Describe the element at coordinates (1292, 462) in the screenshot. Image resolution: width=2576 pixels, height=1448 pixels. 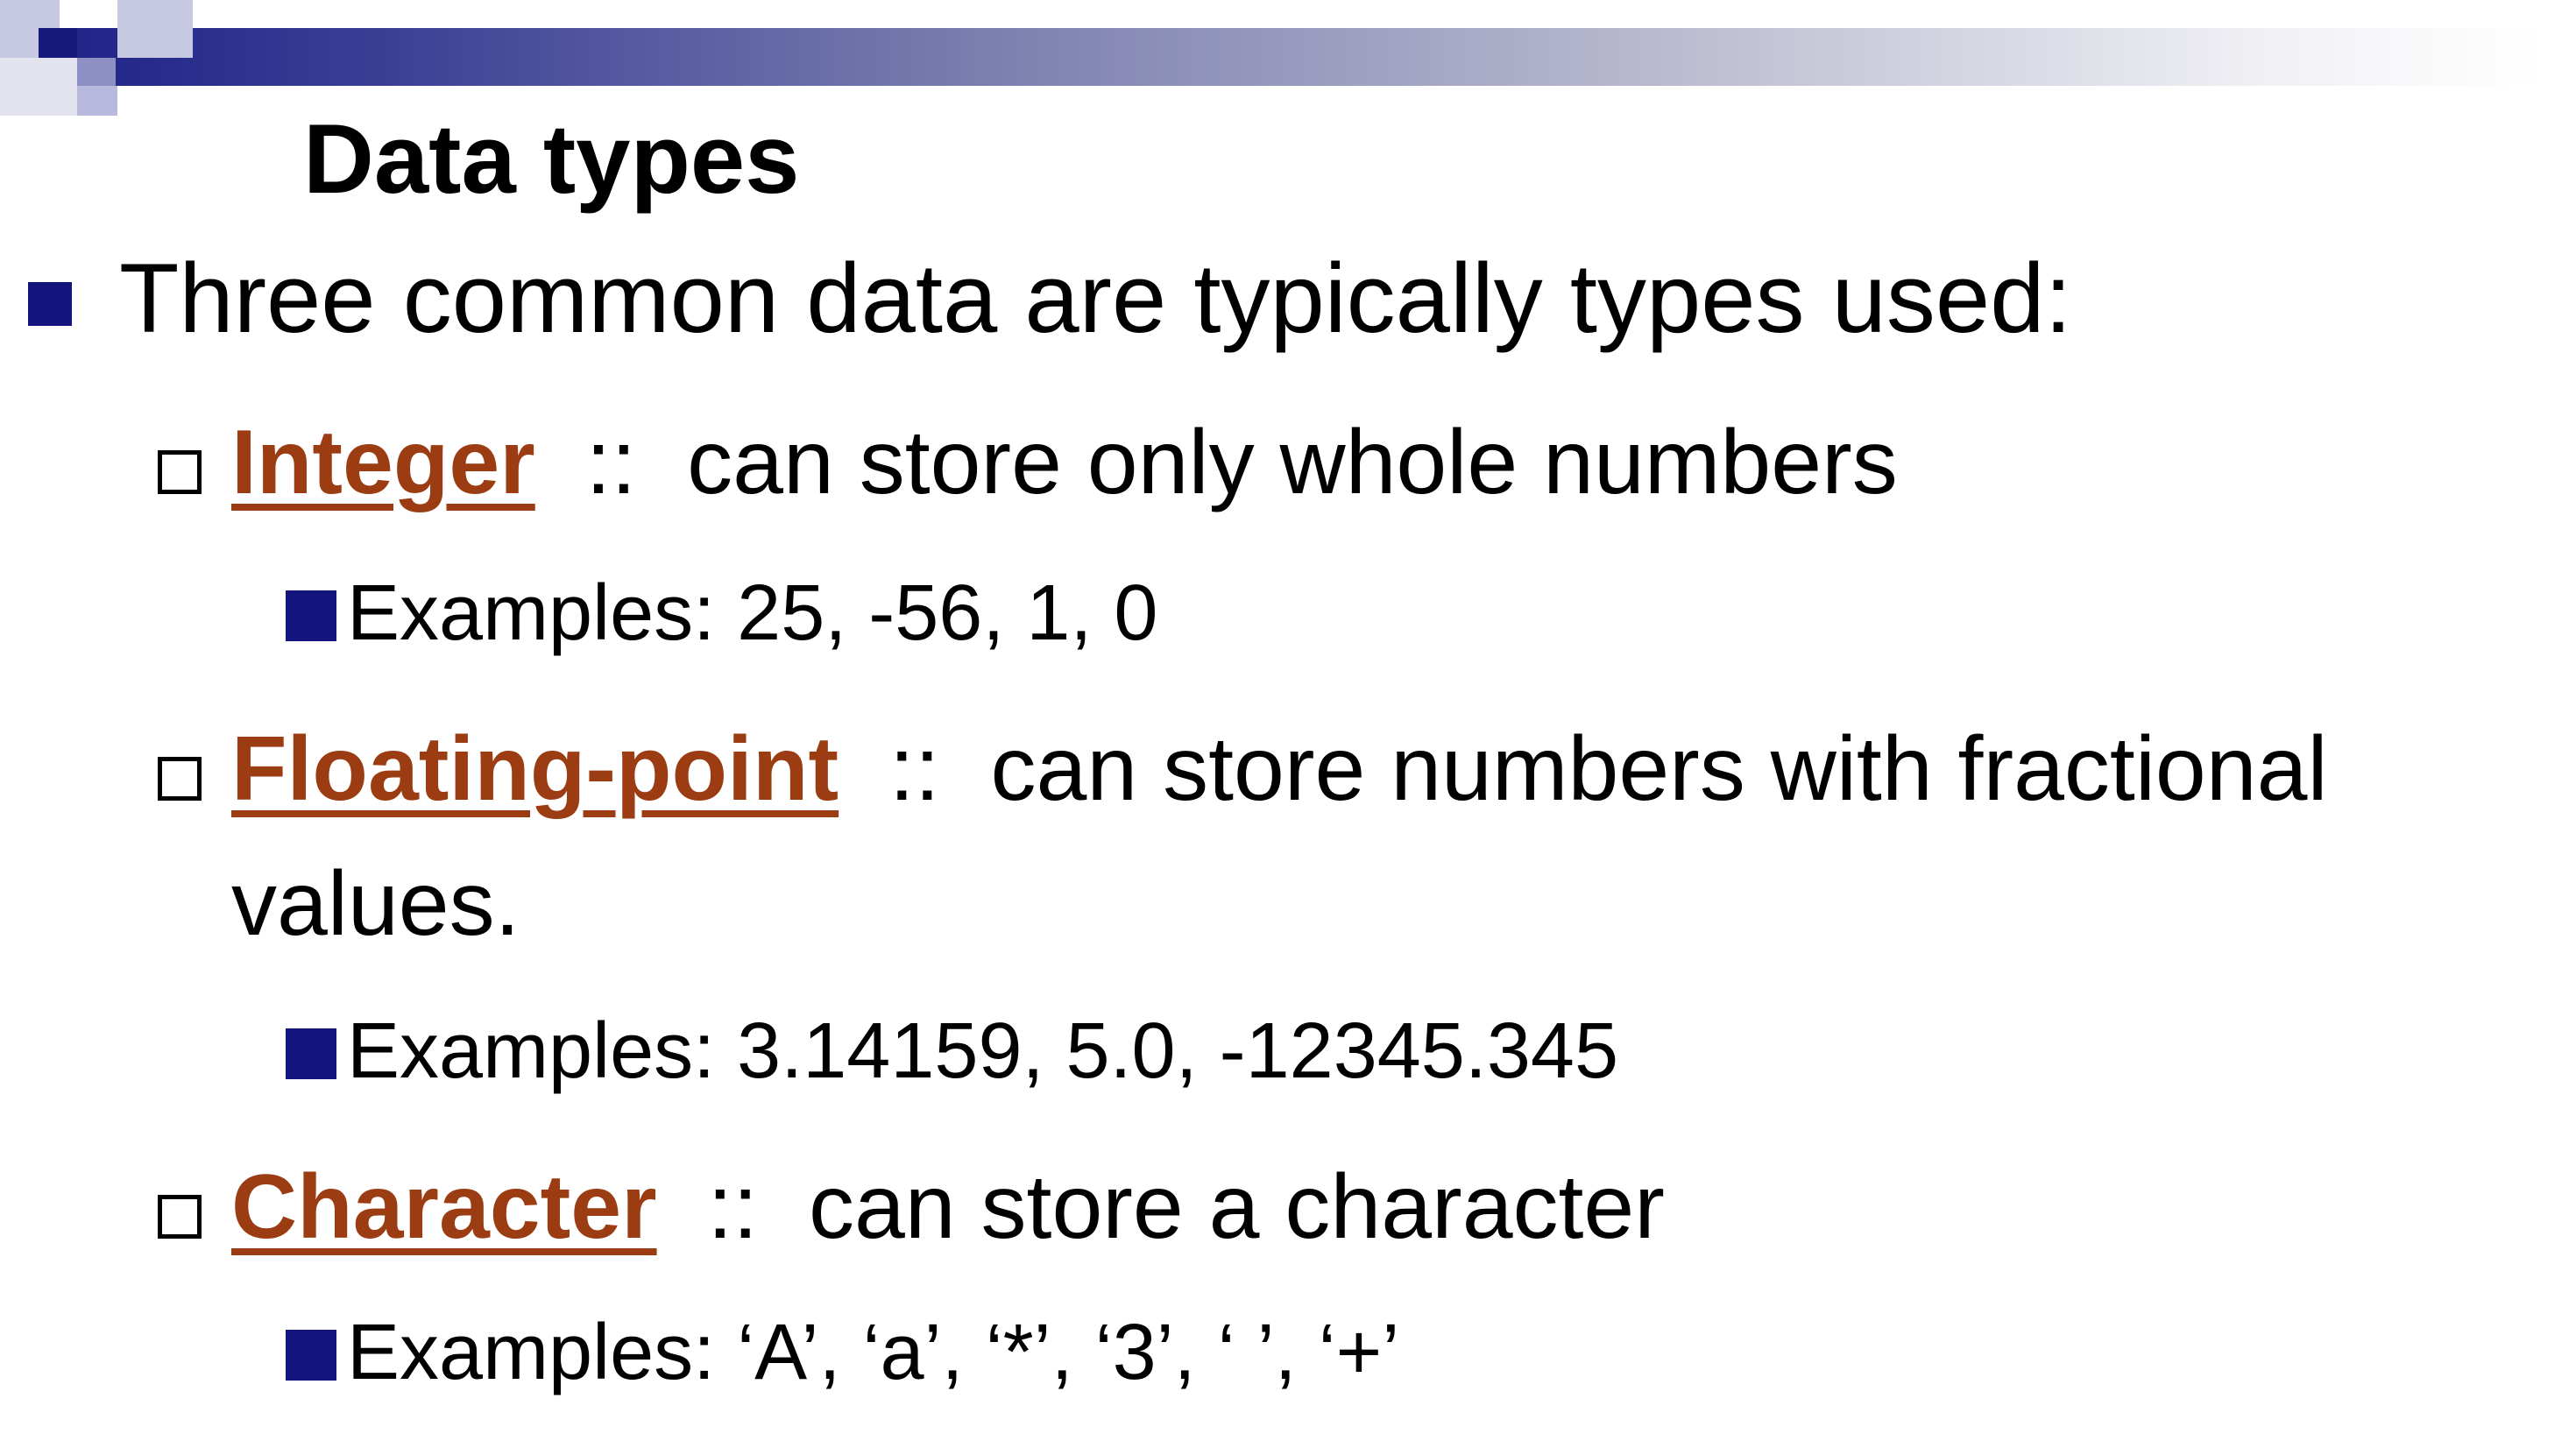
I see `description: can store only whole numbers` at that location.